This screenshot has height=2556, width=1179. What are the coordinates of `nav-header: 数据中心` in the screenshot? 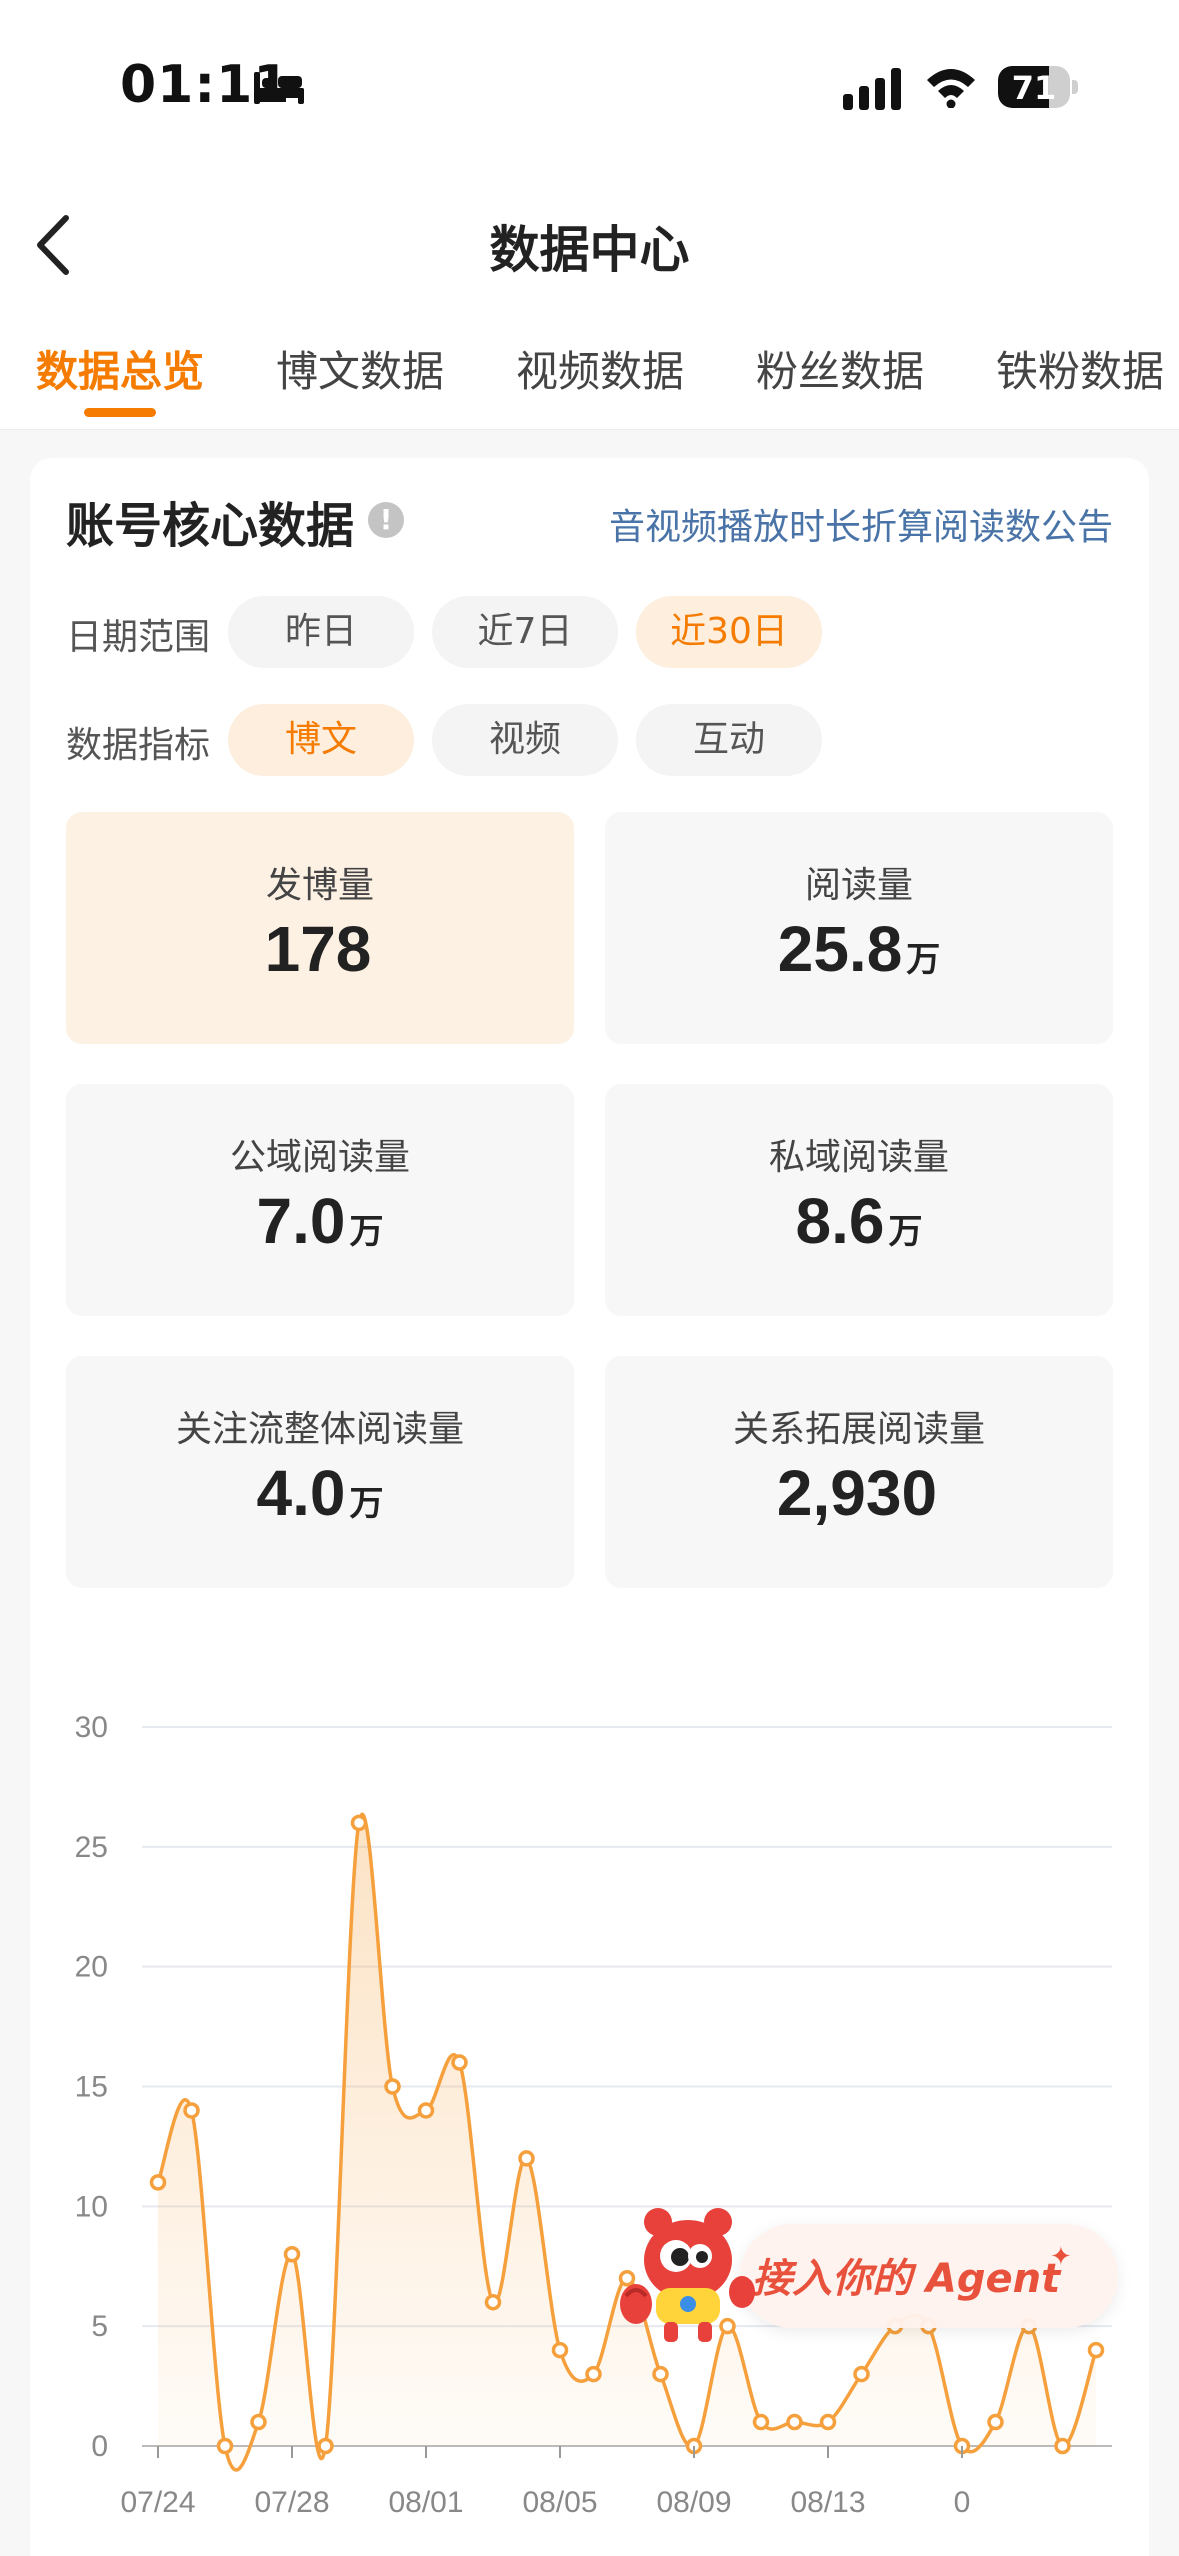 It's located at (589, 245).